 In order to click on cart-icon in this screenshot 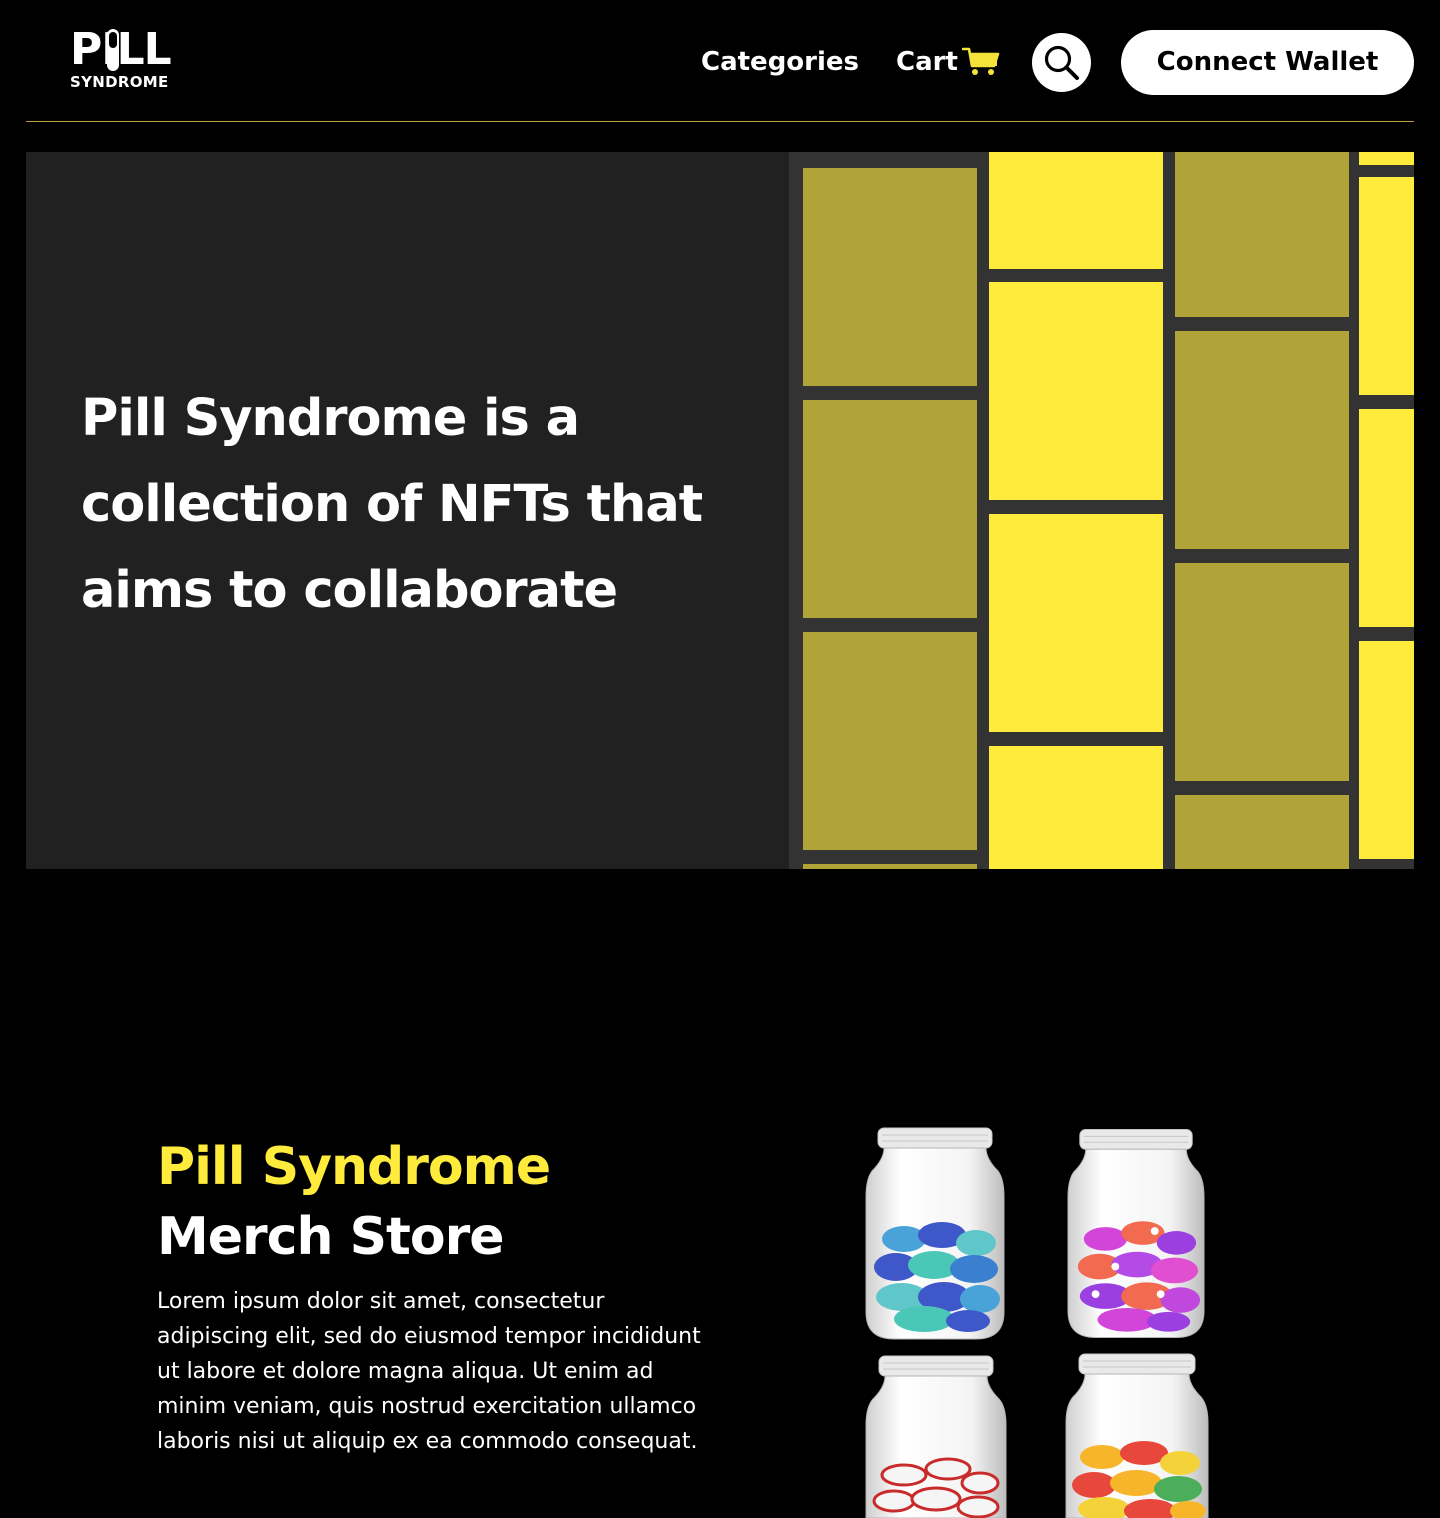, I will do `click(981, 62)`.